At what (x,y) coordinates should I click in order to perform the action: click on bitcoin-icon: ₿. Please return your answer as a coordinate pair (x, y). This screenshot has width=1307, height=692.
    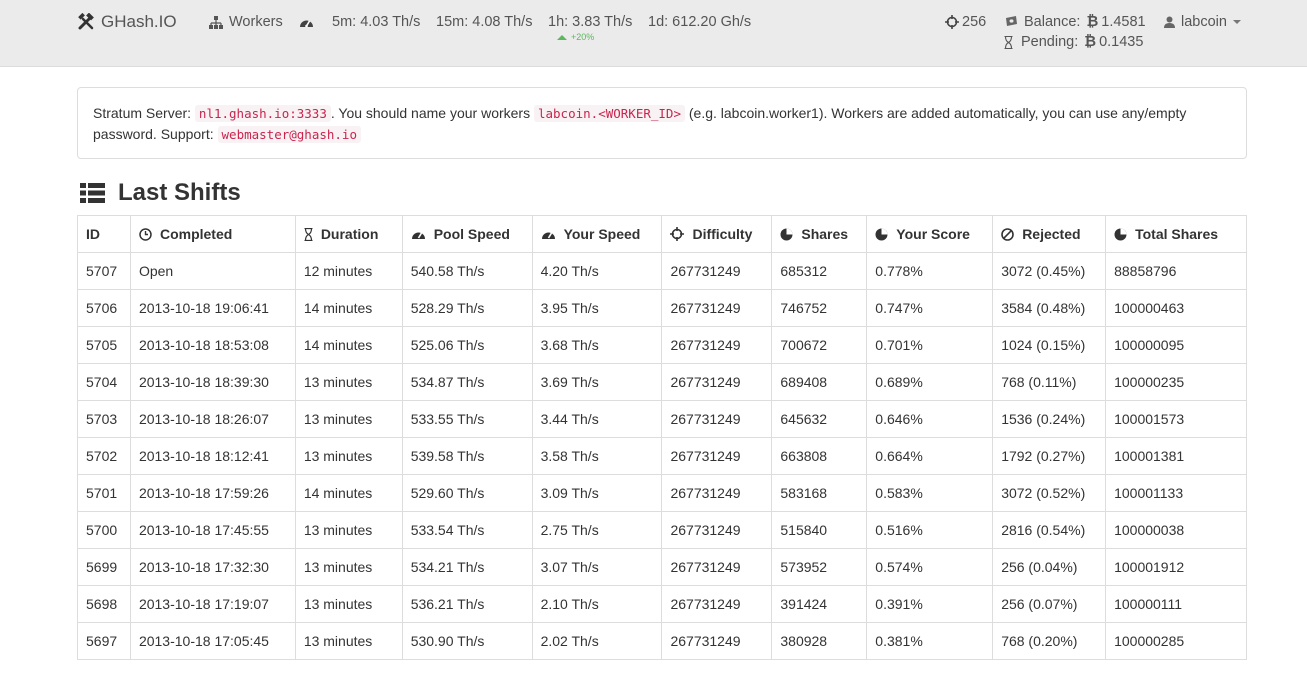
    Looking at the image, I should click on (1092, 22).